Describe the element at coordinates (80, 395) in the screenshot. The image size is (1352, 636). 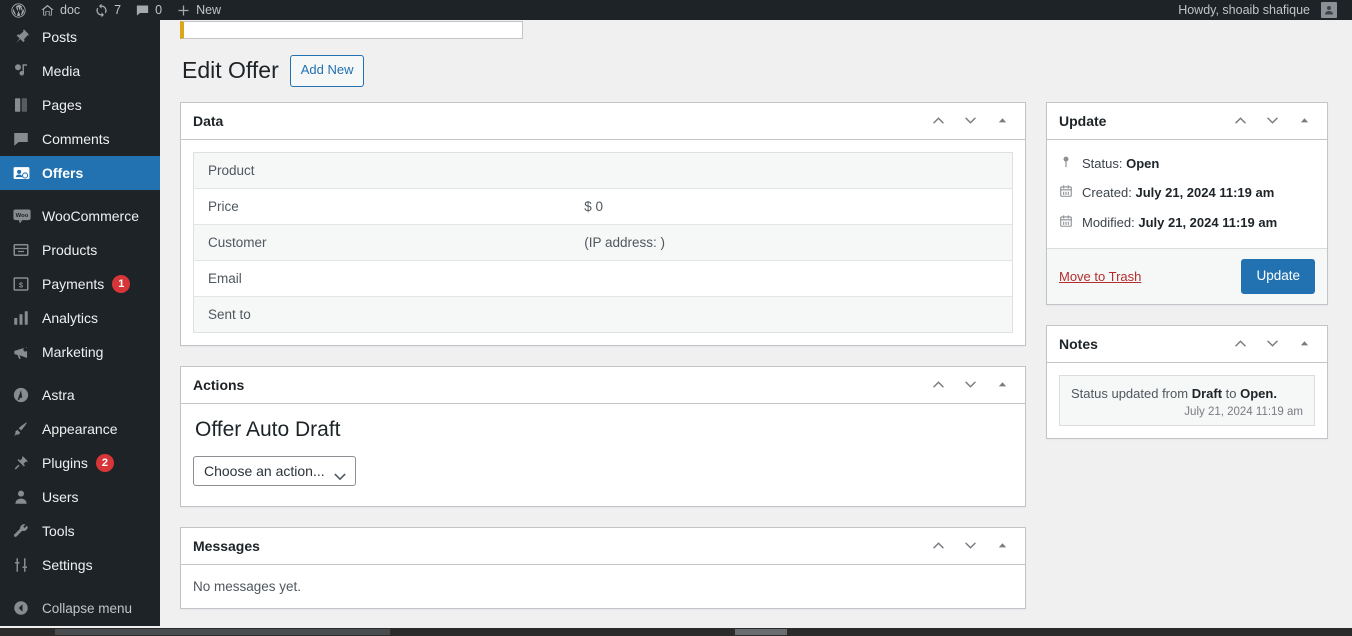
I see `sidebar-item-astra: Astra` at that location.